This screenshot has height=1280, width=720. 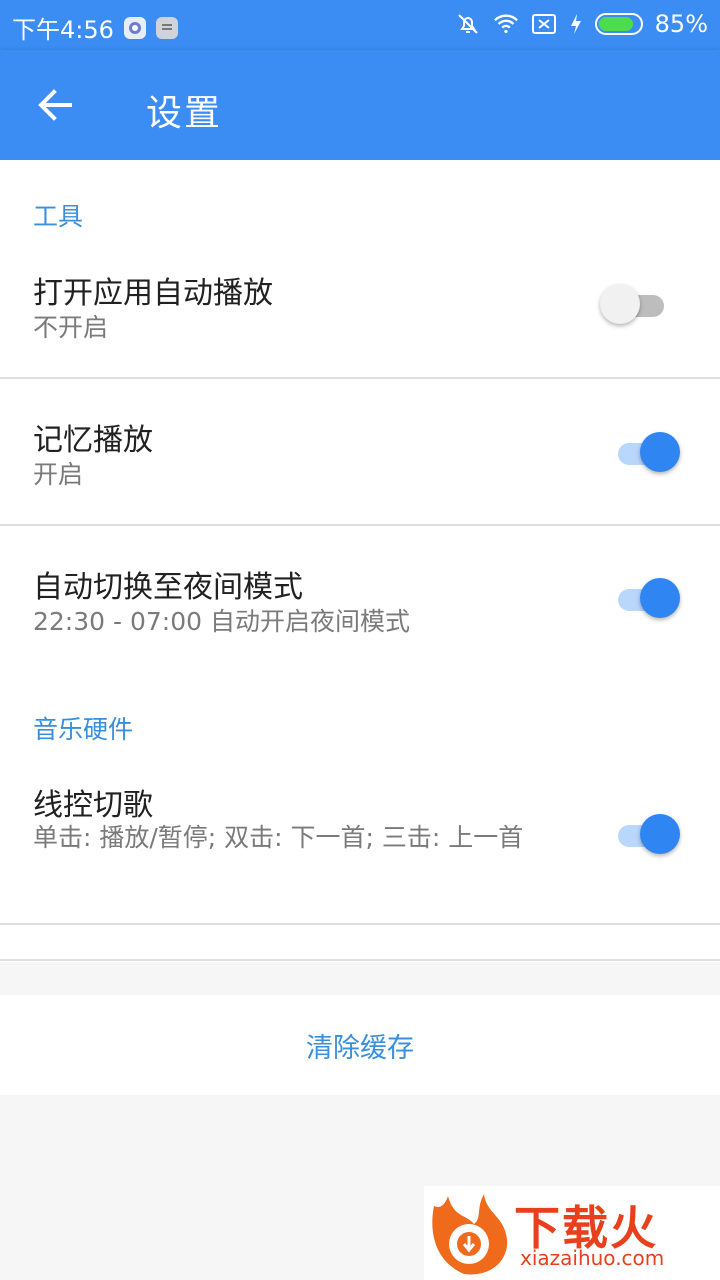 I want to click on arrow-left-icon, so click(x=55, y=105).